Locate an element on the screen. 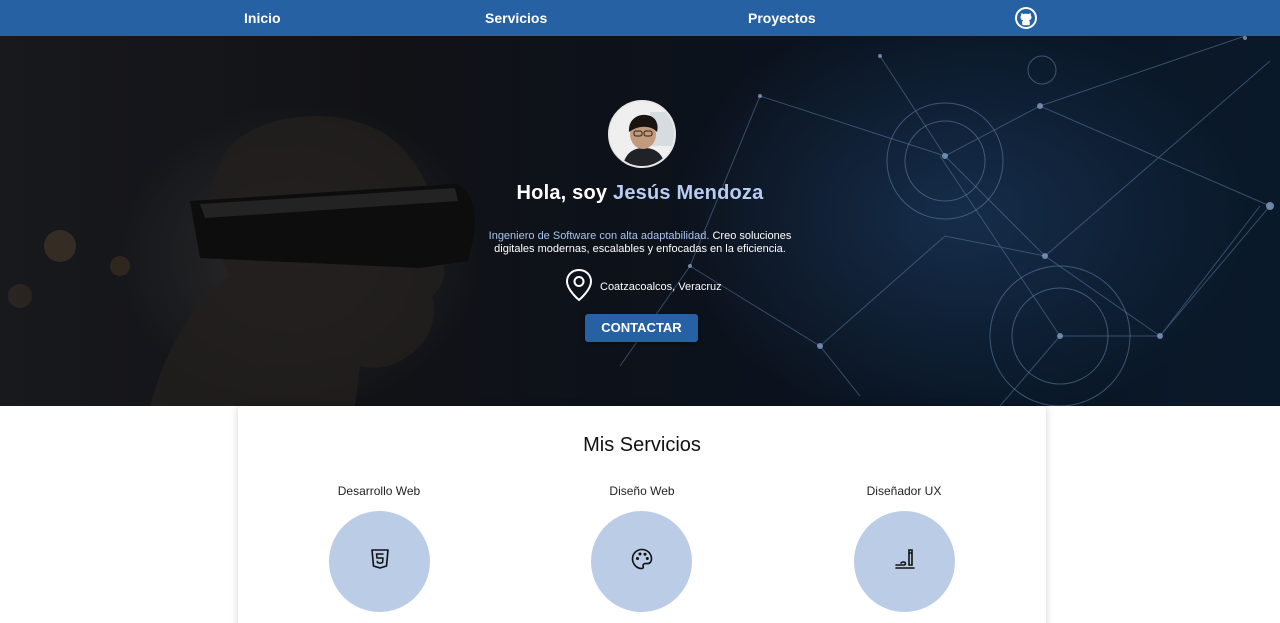 The width and height of the screenshot is (1280, 623). github-icon is located at coordinates (1026, 18).